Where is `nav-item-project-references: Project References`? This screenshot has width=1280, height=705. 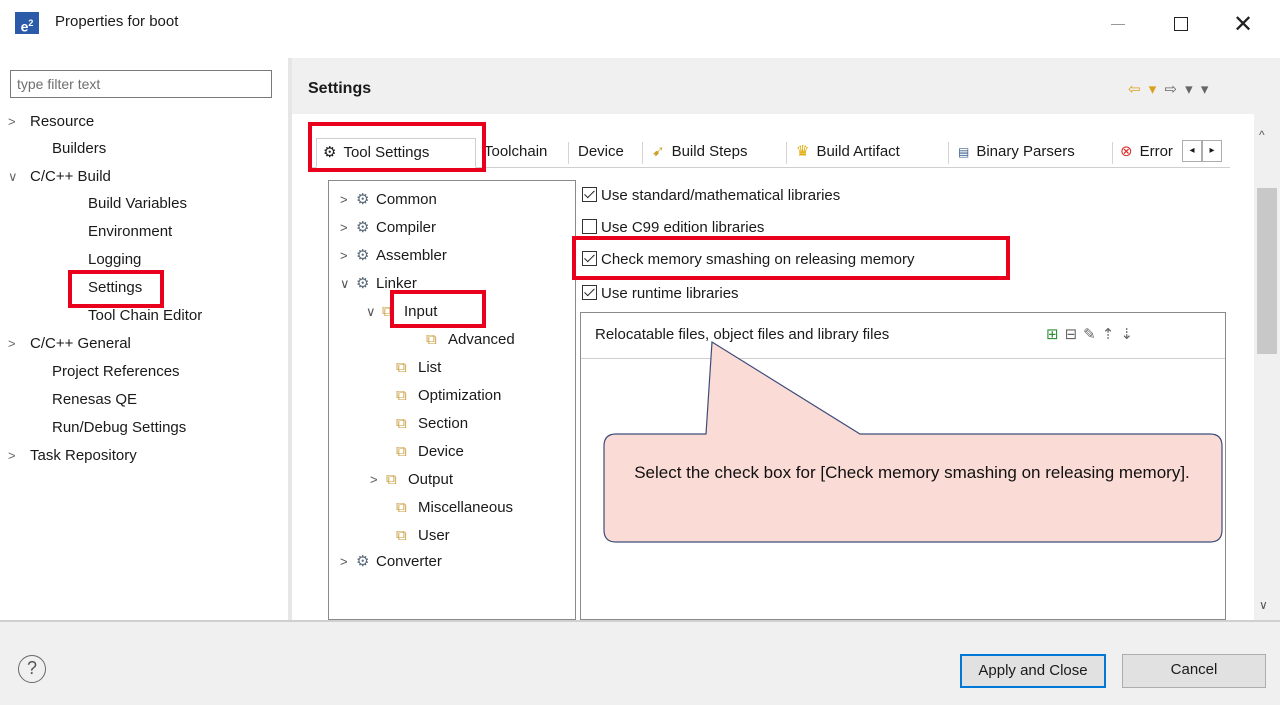
nav-item-project-references: Project References is located at coordinates (116, 372).